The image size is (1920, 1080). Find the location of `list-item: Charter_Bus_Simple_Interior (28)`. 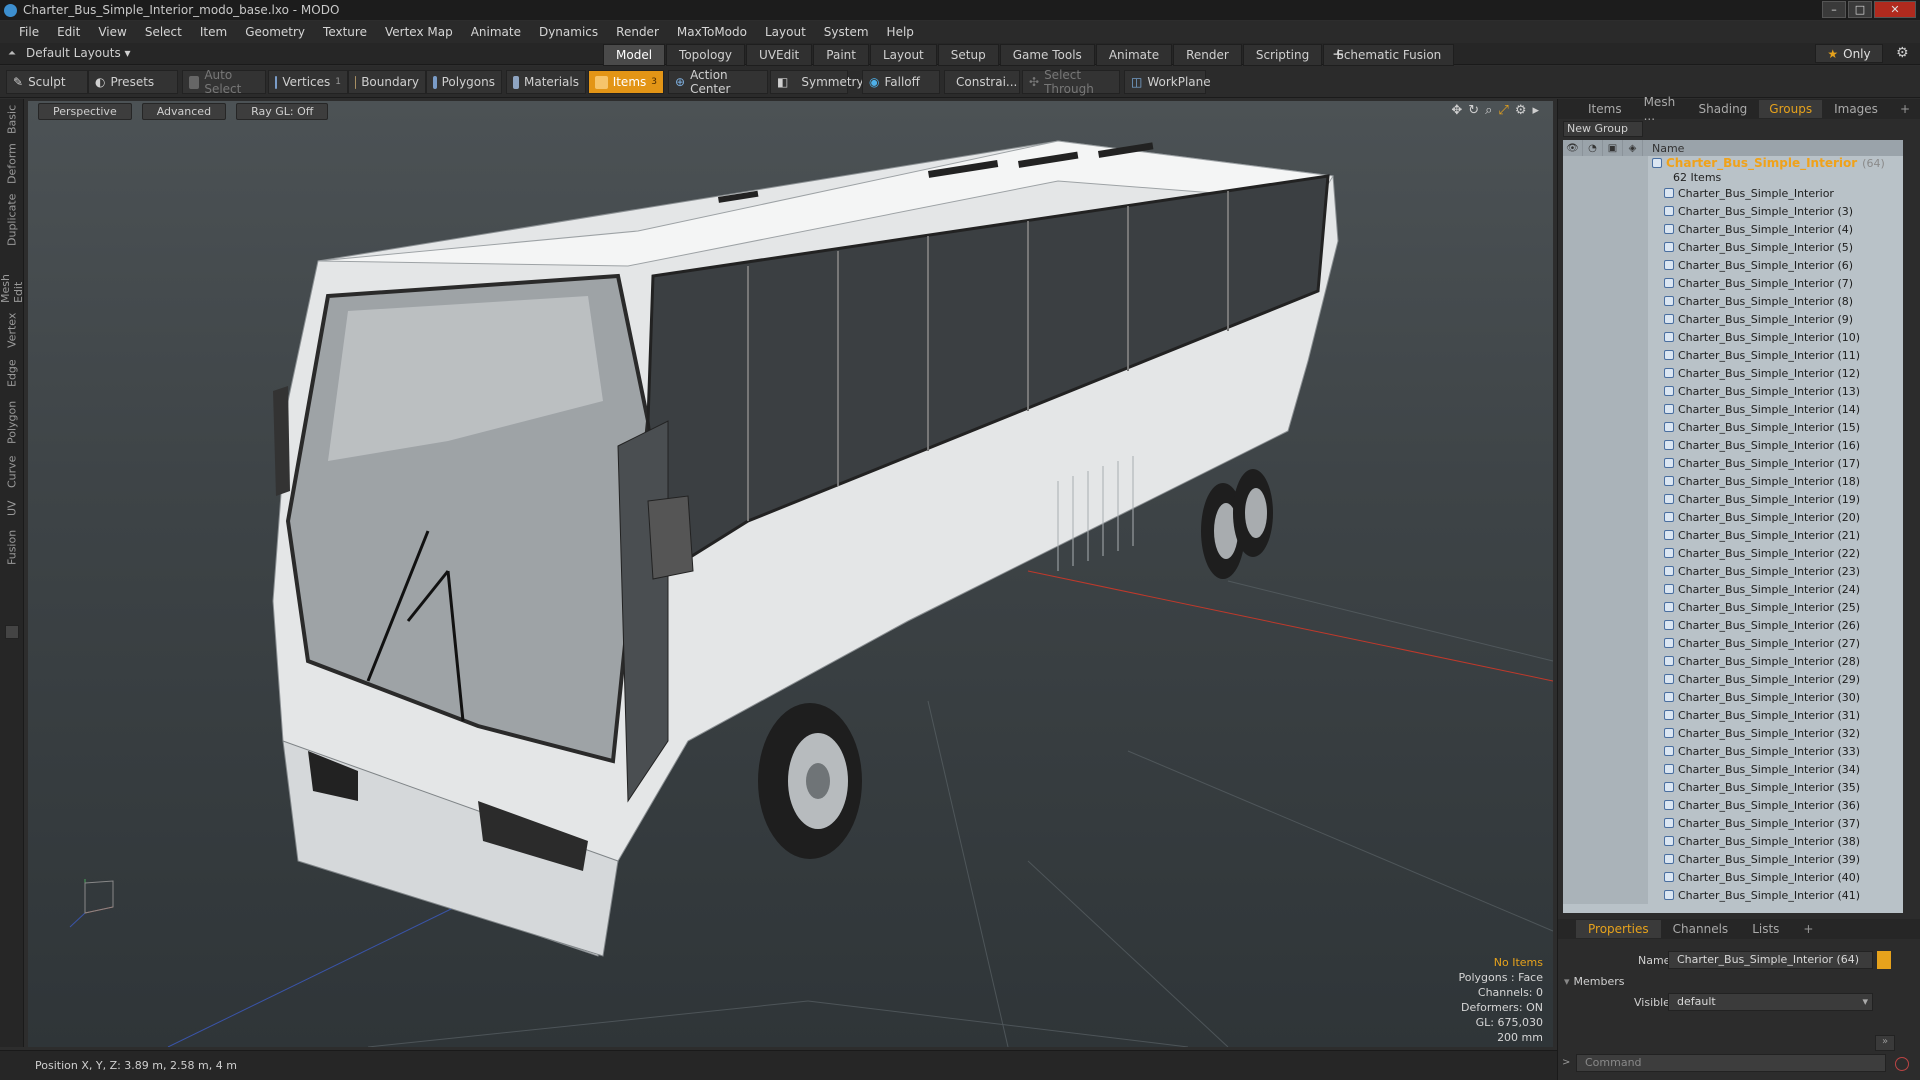

list-item: Charter_Bus_Simple_Interior (28) is located at coordinates (1733, 661).